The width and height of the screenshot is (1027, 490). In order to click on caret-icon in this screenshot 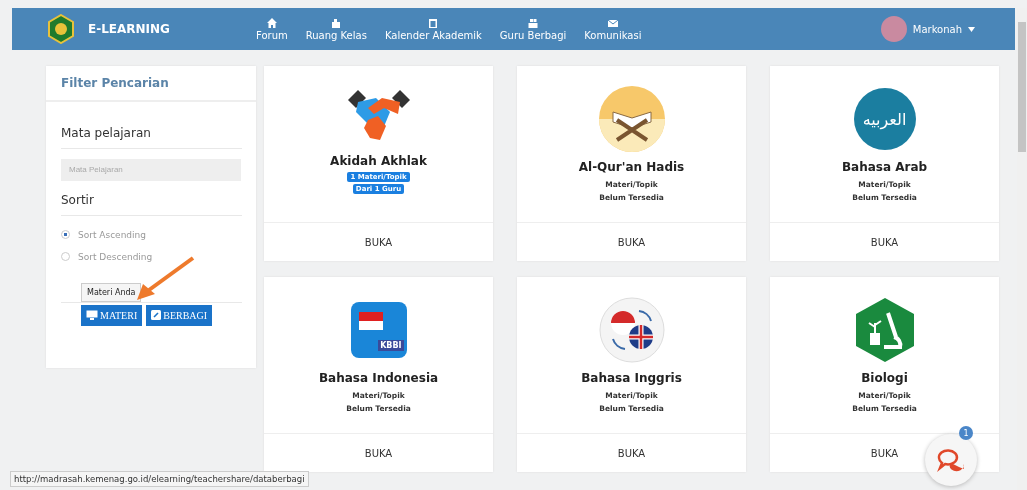, I will do `click(971, 29)`.